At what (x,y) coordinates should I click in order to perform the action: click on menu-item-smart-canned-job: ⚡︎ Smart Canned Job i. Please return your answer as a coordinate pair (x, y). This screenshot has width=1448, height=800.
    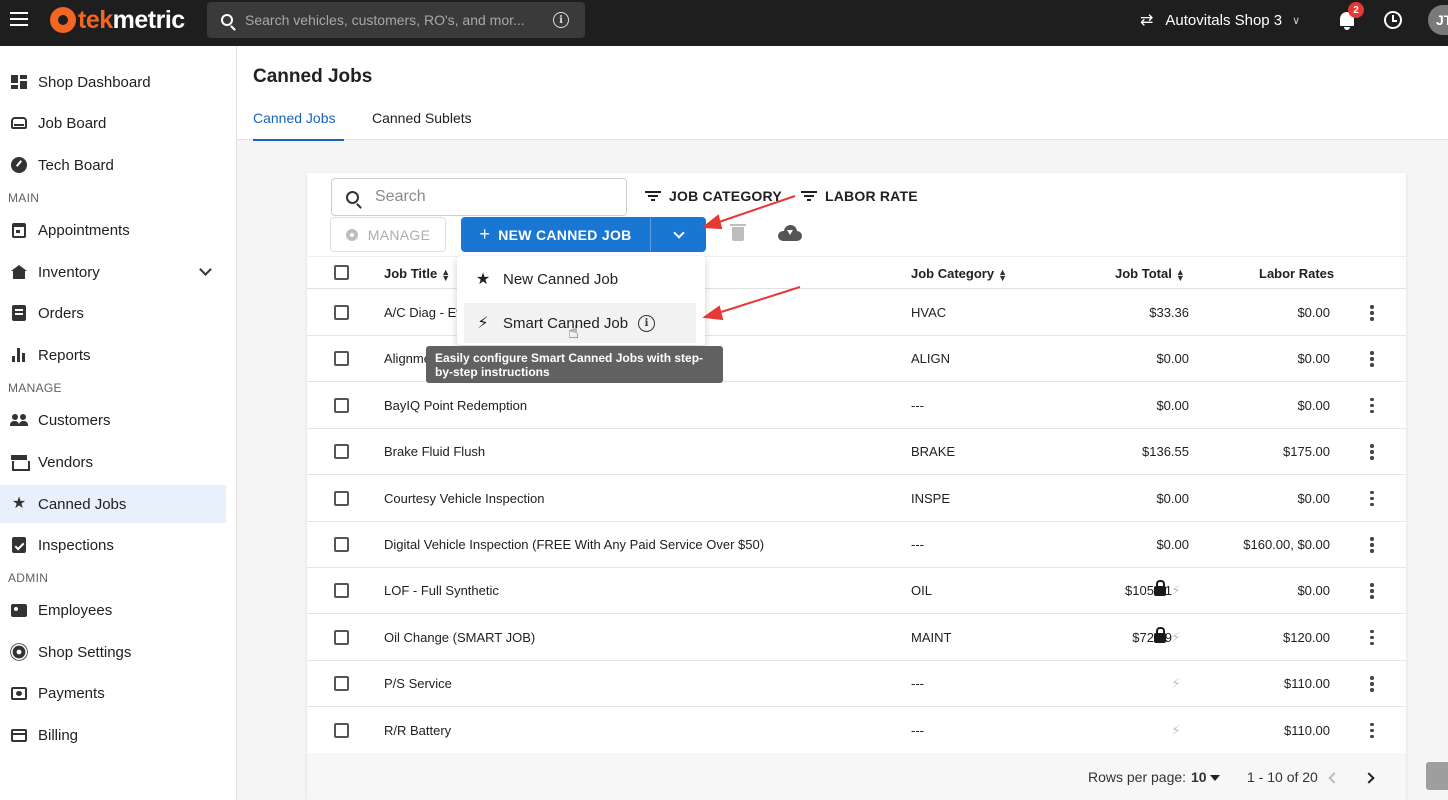
    Looking at the image, I should click on (580, 323).